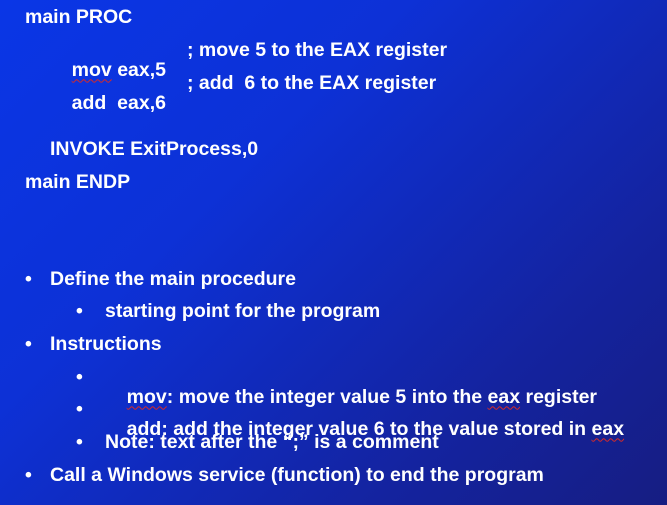 This screenshot has width=667, height=505. I want to click on code-add-keyword: add, so click(89, 102).